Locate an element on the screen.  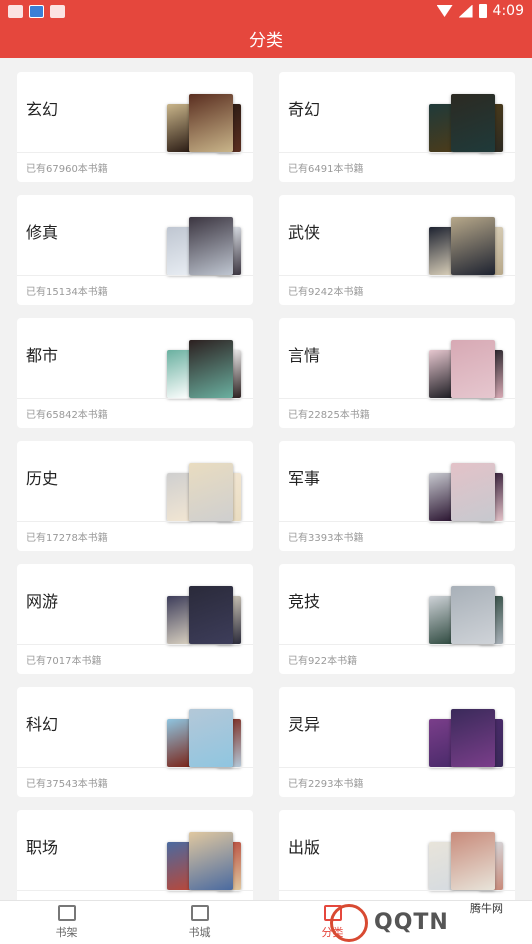
signal-icon is located at coordinates (465, 11).